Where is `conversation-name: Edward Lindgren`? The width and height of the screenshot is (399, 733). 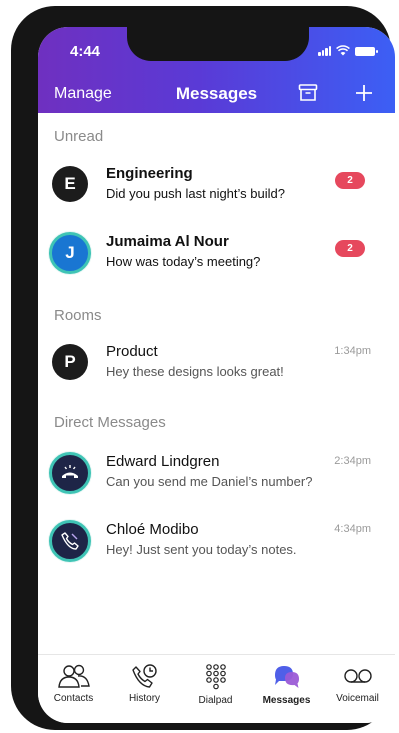 conversation-name: Edward Lindgren is located at coordinates (163, 461).